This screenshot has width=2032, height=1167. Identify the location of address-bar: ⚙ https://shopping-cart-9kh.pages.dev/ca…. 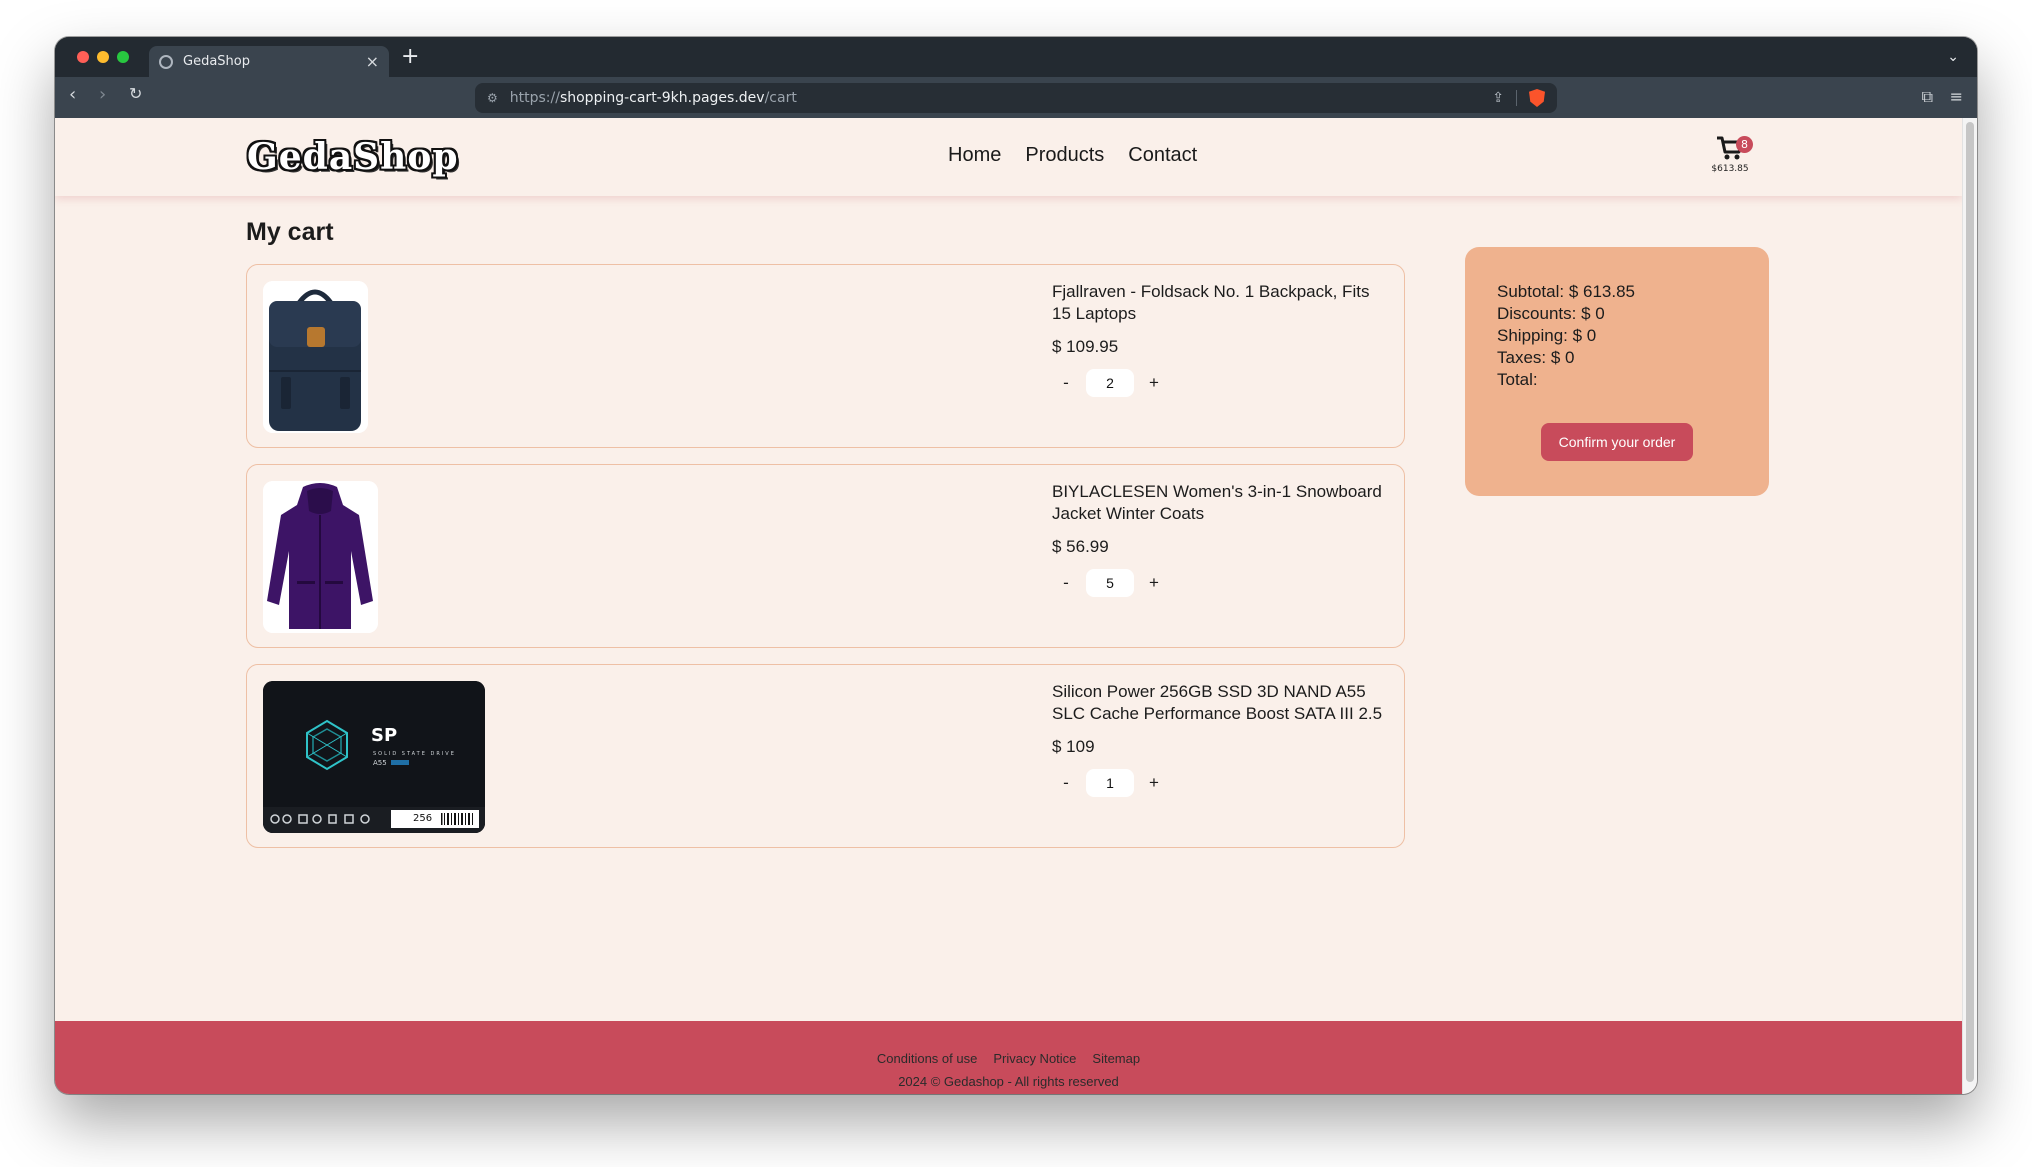
(1016, 98).